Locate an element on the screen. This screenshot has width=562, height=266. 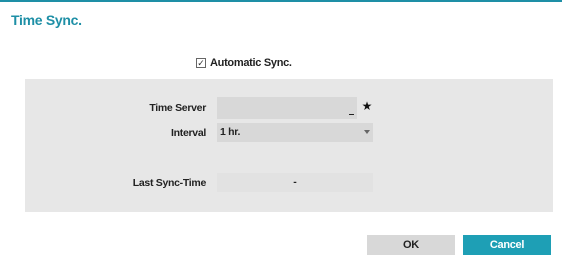
last-sync-time-field: - is located at coordinates (295, 182).